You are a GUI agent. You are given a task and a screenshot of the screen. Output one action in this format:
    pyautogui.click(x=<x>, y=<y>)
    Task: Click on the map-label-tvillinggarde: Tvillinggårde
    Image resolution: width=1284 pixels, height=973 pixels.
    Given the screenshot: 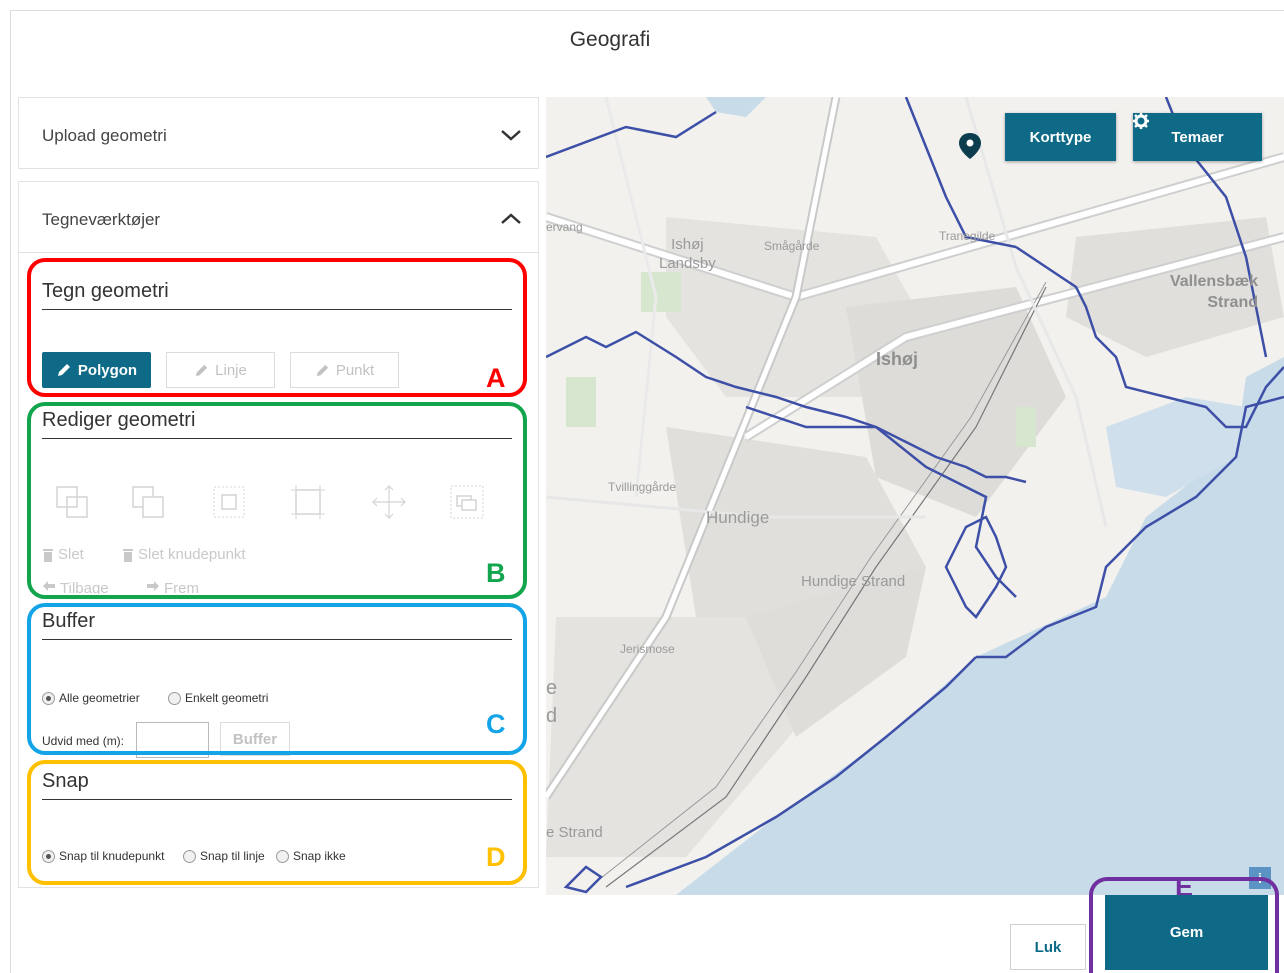 What is the action you would take?
    pyautogui.click(x=642, y=487)
    